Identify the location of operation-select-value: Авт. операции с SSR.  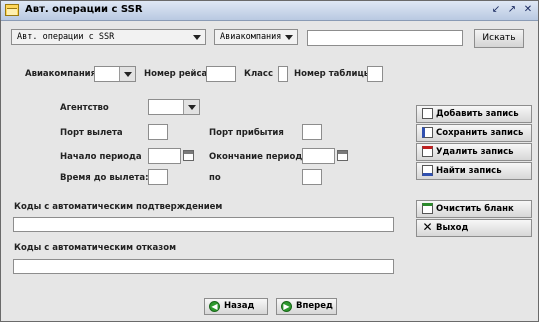
(66, 37).